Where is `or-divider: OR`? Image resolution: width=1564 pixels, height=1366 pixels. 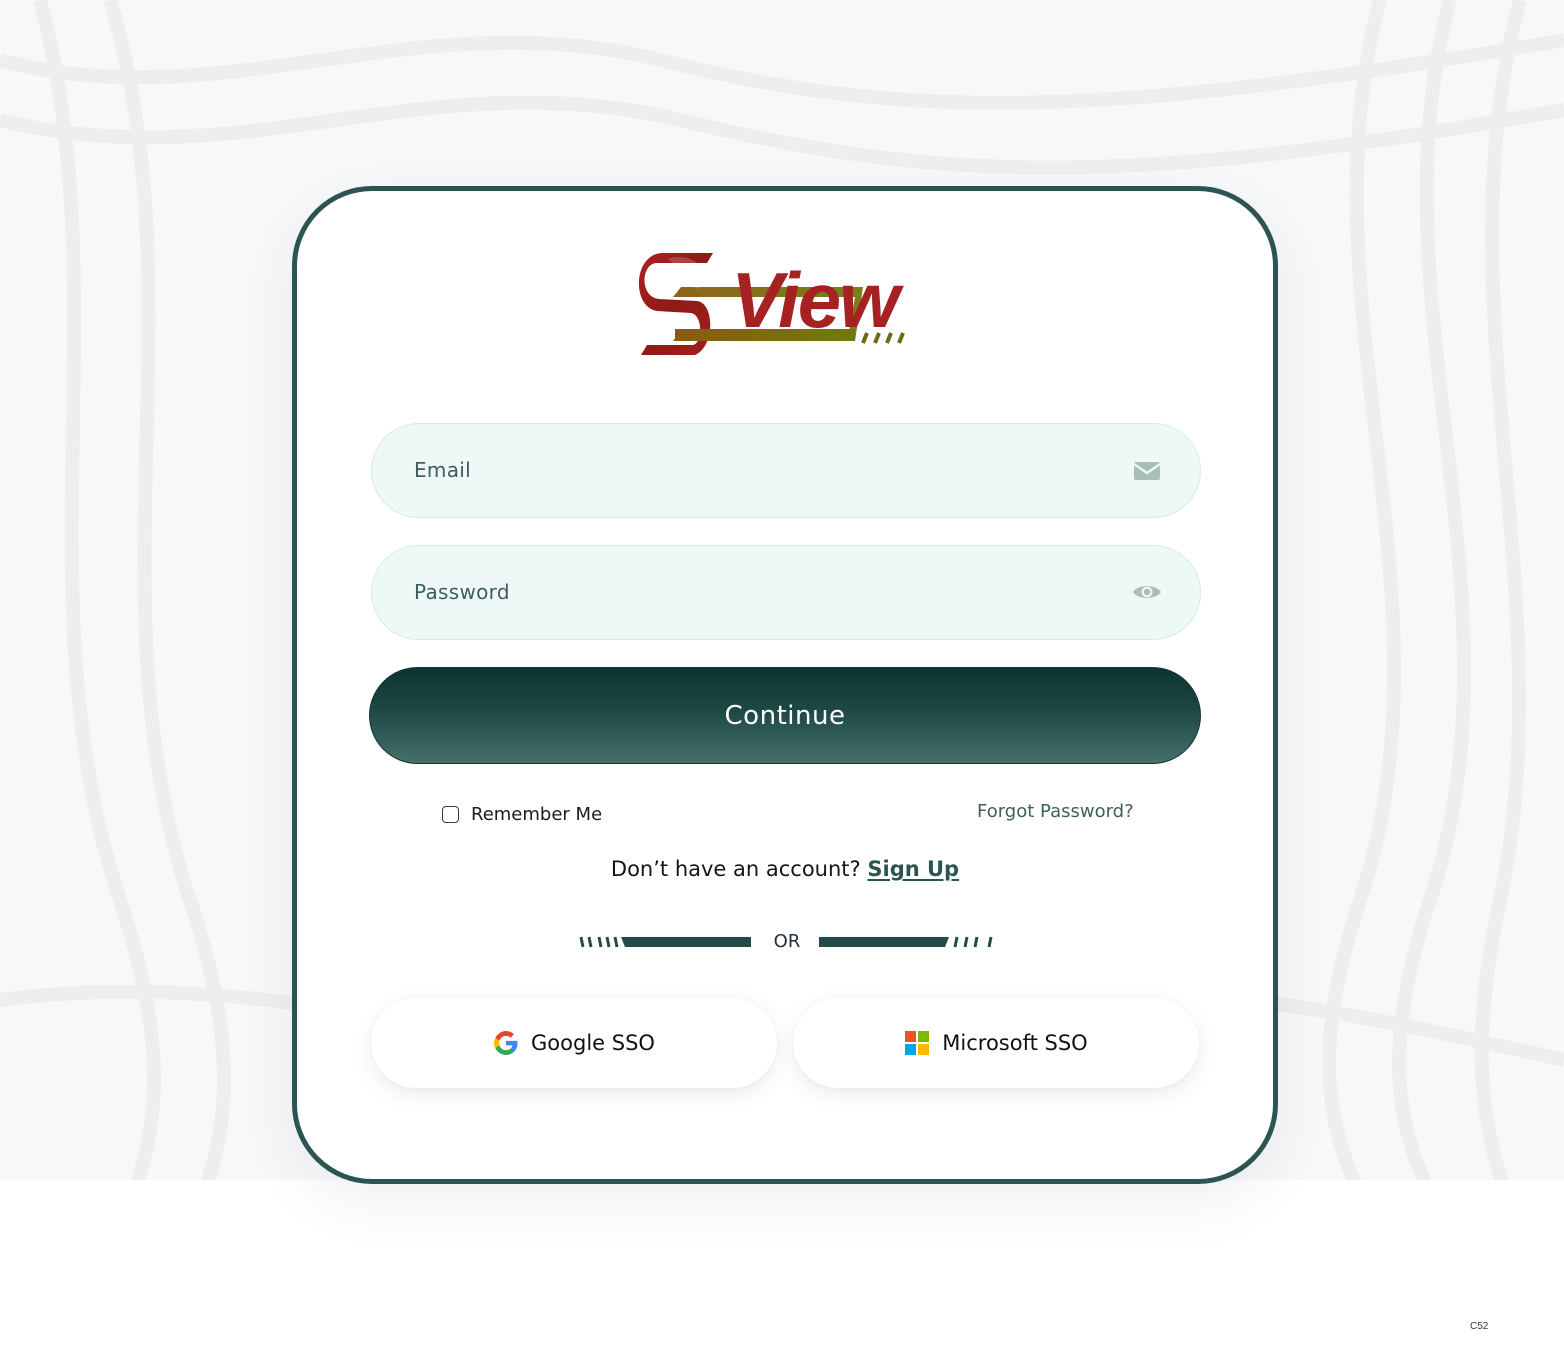 or-divider: OR is located at coordinates (787, 942).